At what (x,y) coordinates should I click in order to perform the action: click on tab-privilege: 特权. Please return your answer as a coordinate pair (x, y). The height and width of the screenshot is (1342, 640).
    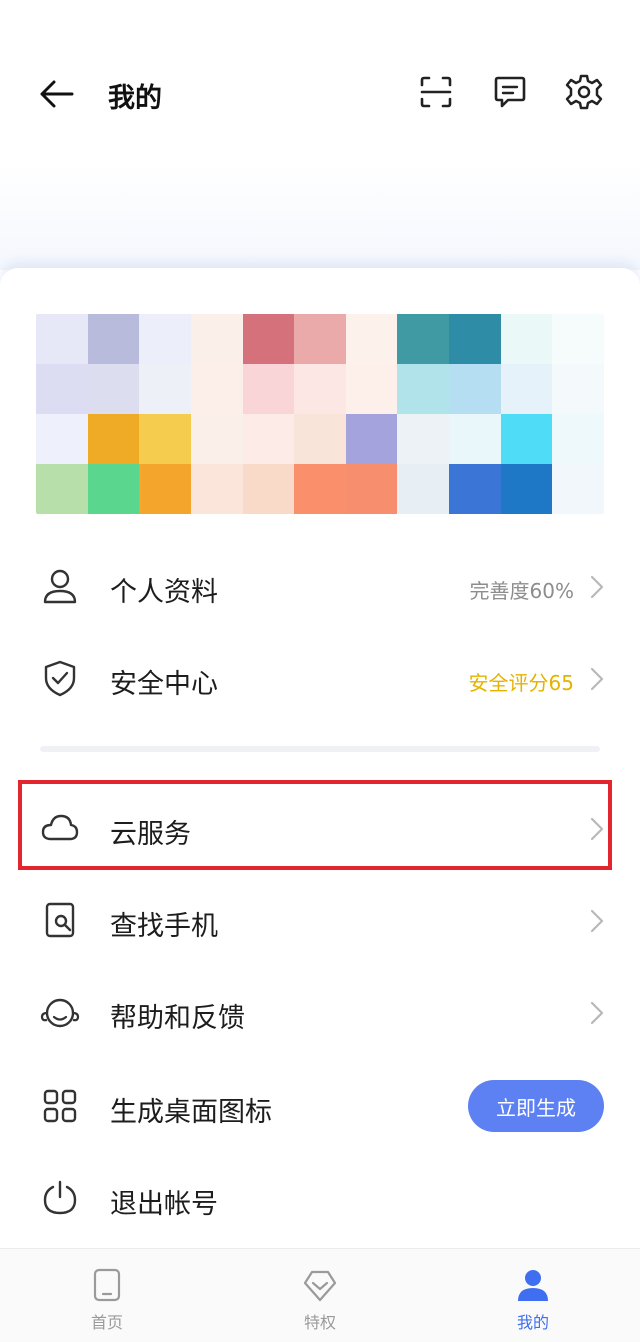
    Looking at the image, I should click on (320, 1295).